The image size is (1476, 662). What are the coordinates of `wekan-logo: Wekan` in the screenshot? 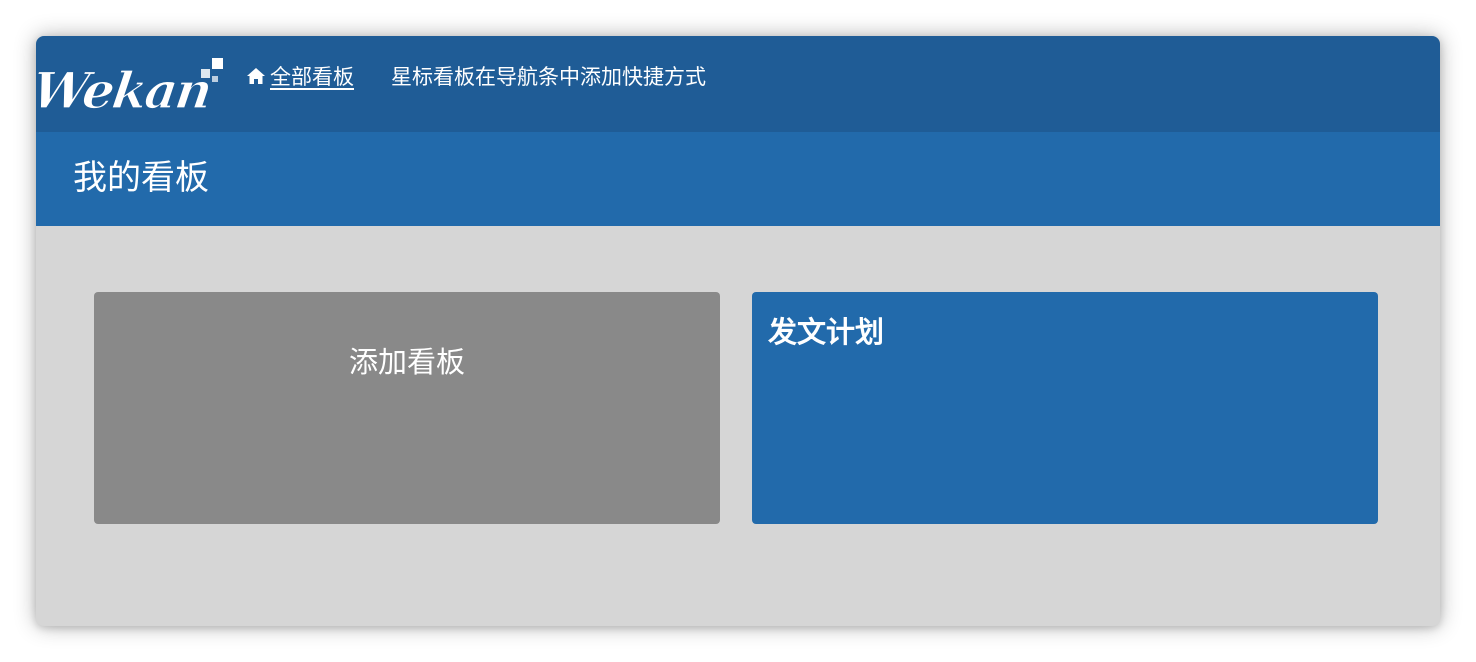 It's located at (132, 85).